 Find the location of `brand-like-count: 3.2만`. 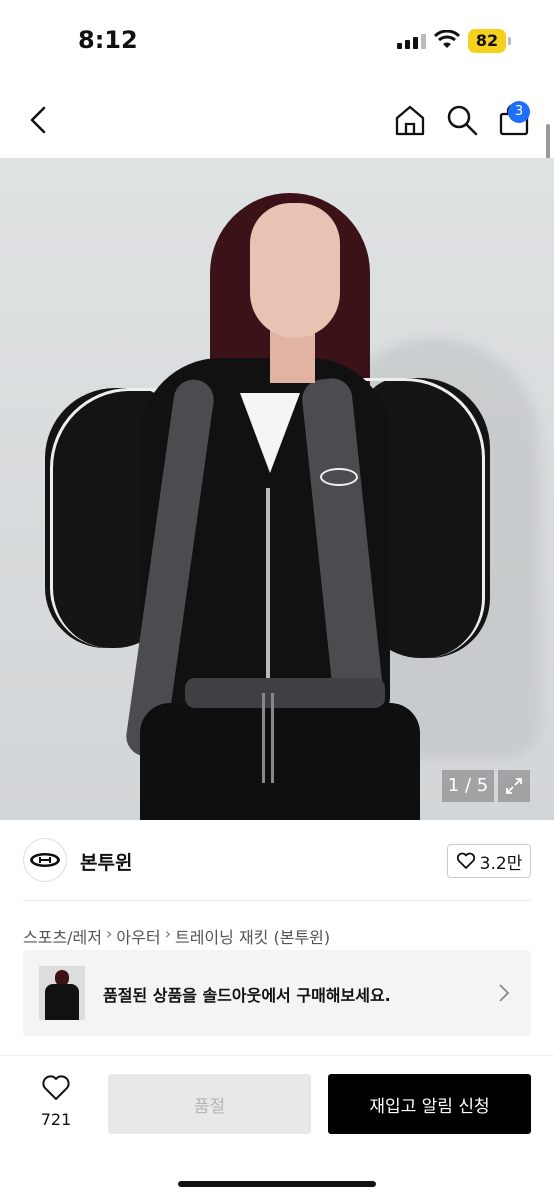

brand-like-count: 3.2만 is located at coordinates (501, 863).